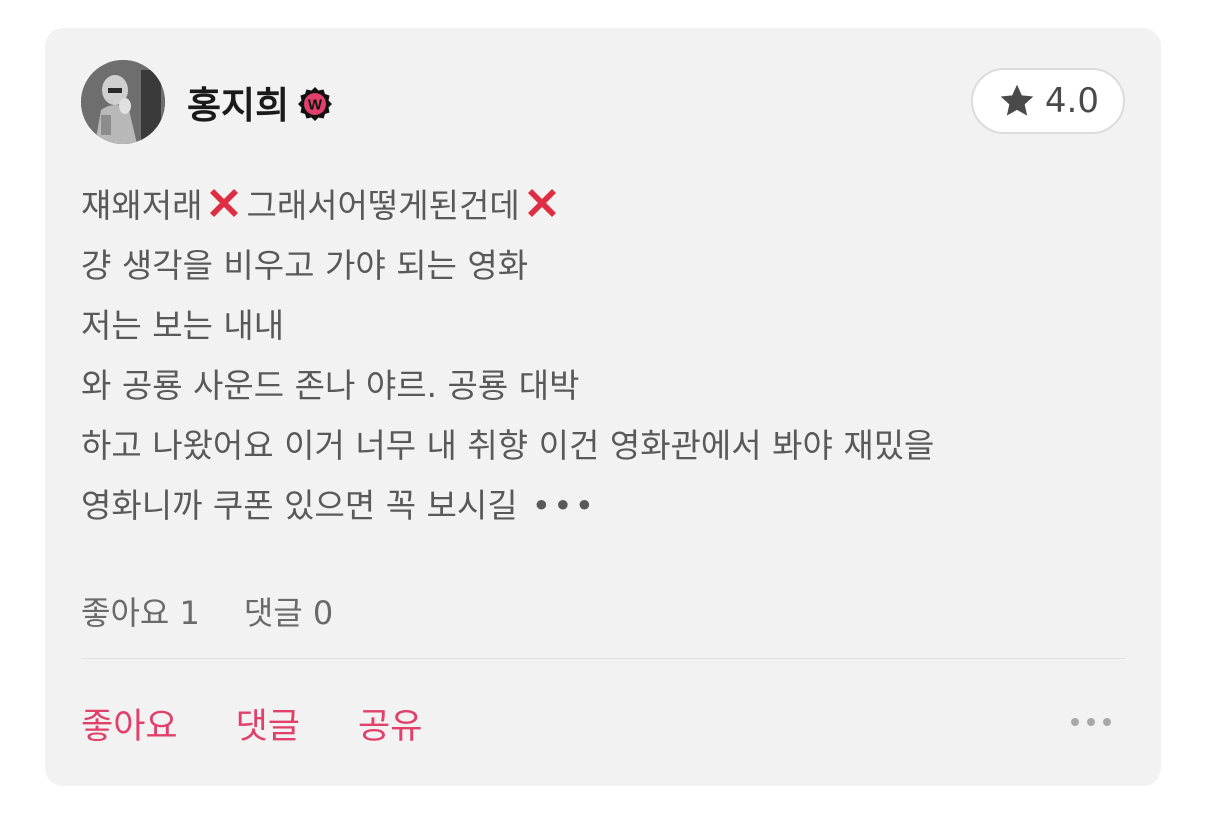  I want to click on review-line-5: 하고 나왔어요 이거 너무 내 취향 이건 영화관에서 봐야 재밌을, so click(508, 445).